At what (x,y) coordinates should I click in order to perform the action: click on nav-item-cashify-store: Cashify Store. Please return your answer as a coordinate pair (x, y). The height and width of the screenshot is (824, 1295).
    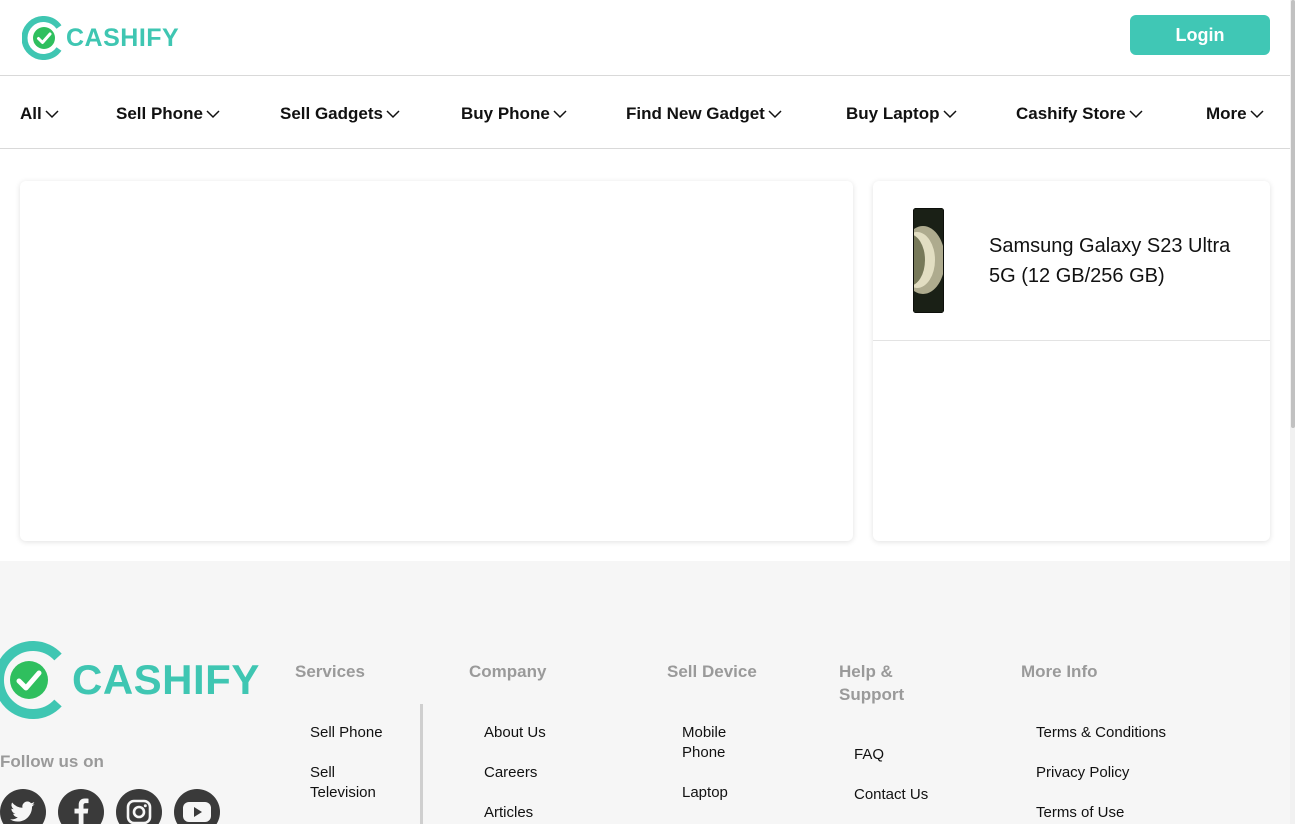
    Looking at the image, I should click on (1079, 114).